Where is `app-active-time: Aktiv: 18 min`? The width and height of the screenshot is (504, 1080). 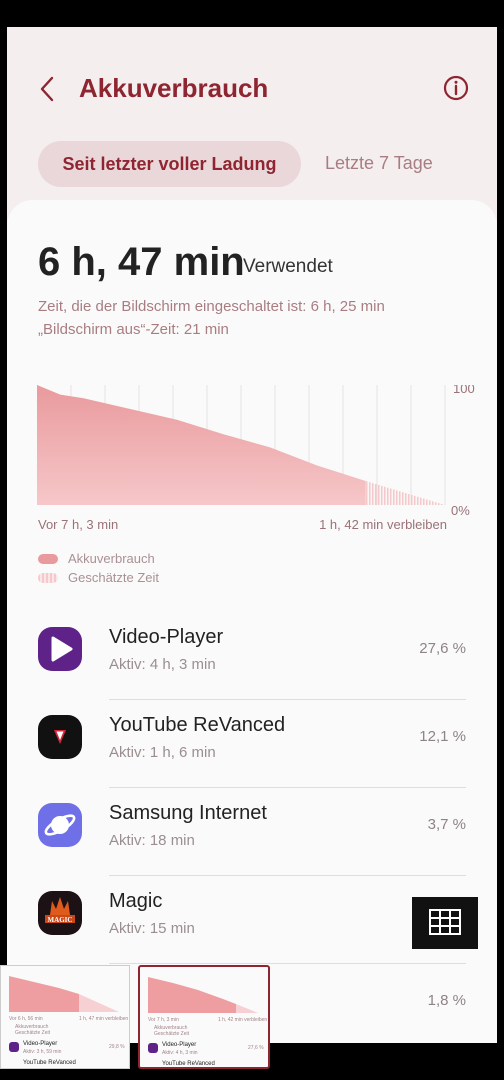 app-active-time: Aktiv: 18 min is located at coordinates (152, 840).